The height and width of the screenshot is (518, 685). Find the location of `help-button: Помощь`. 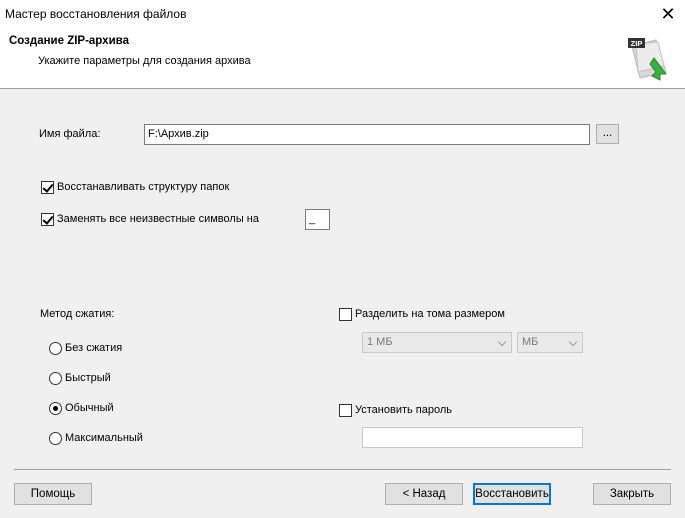

help-button: Помощь is located at coordinates (53, 494).